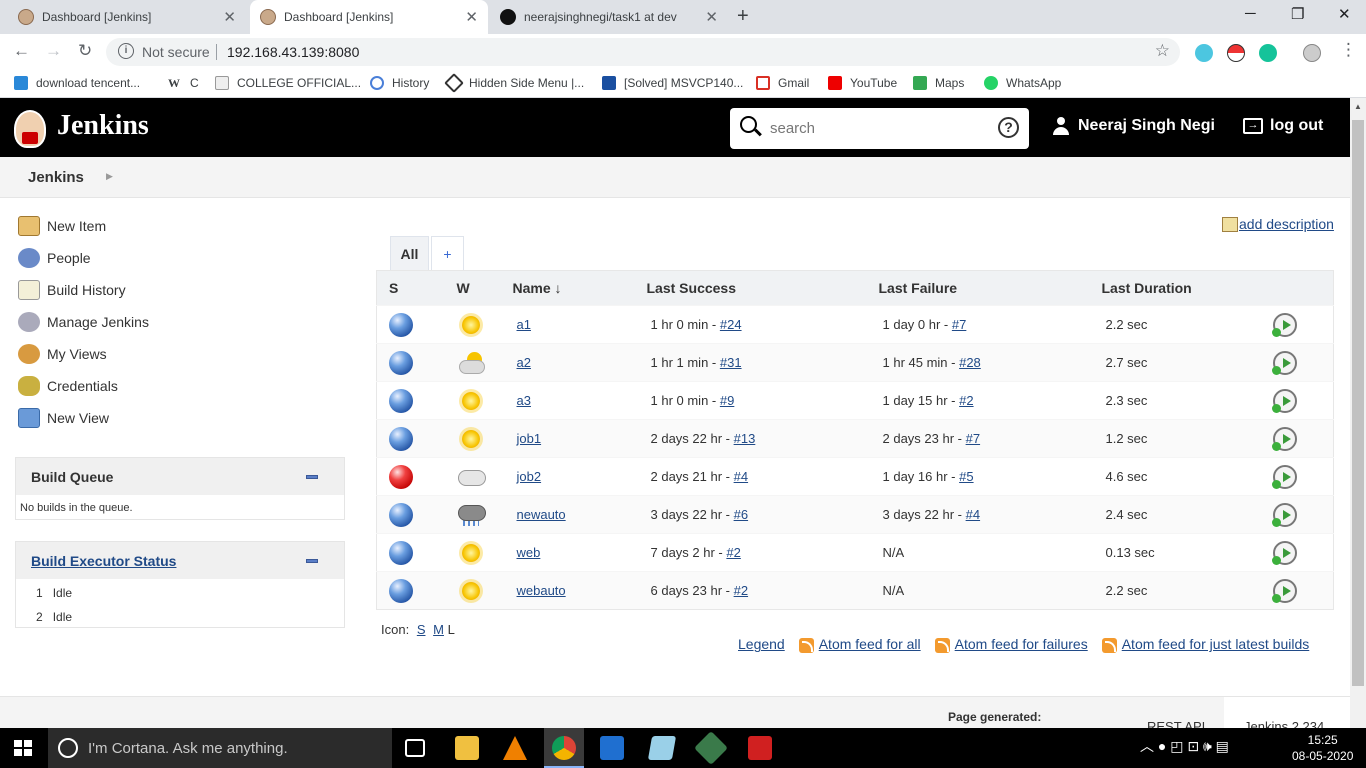  I want to click on minimize-icon: ─, so click(1250, 13).